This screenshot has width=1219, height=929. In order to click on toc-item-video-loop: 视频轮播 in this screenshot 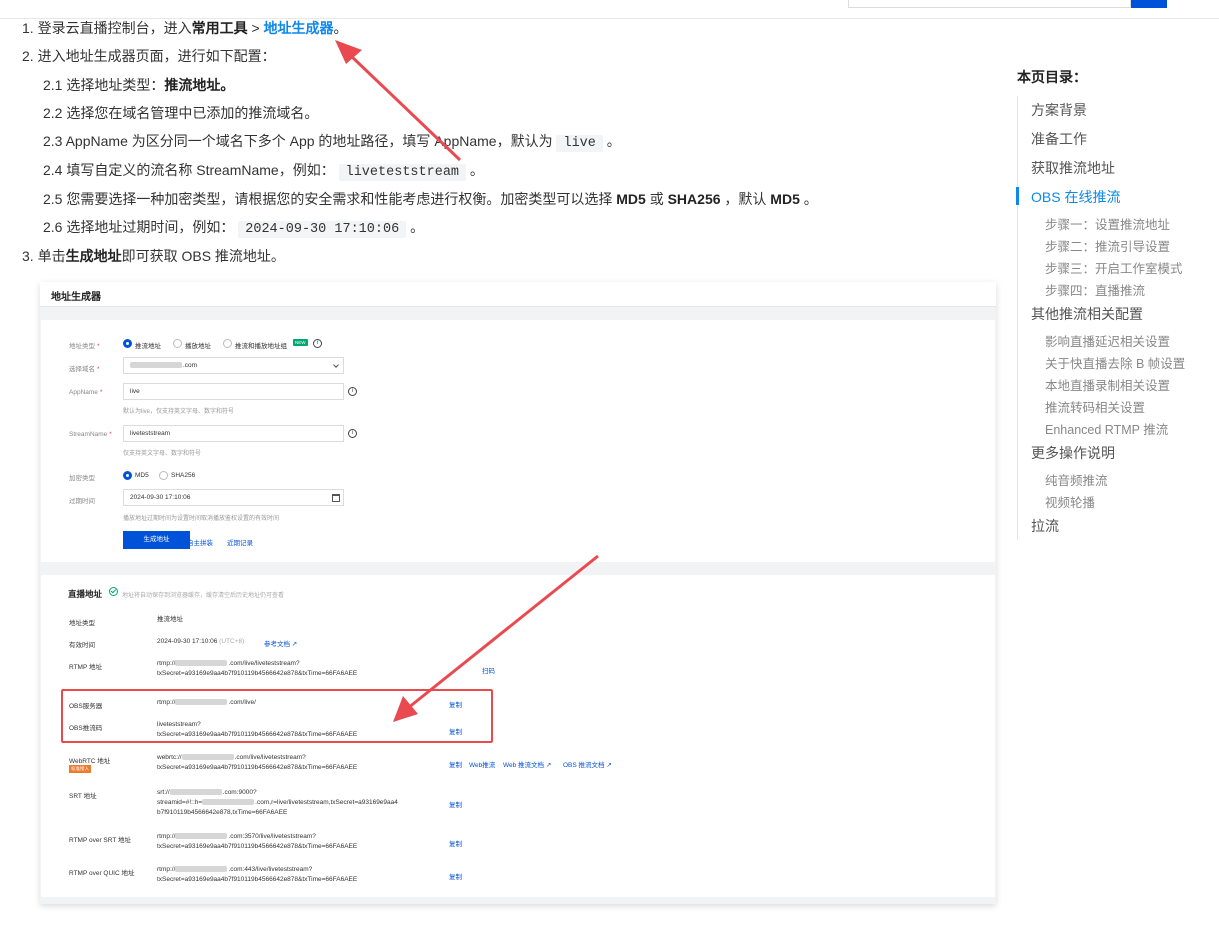, I will do `click(1070, 501)`.